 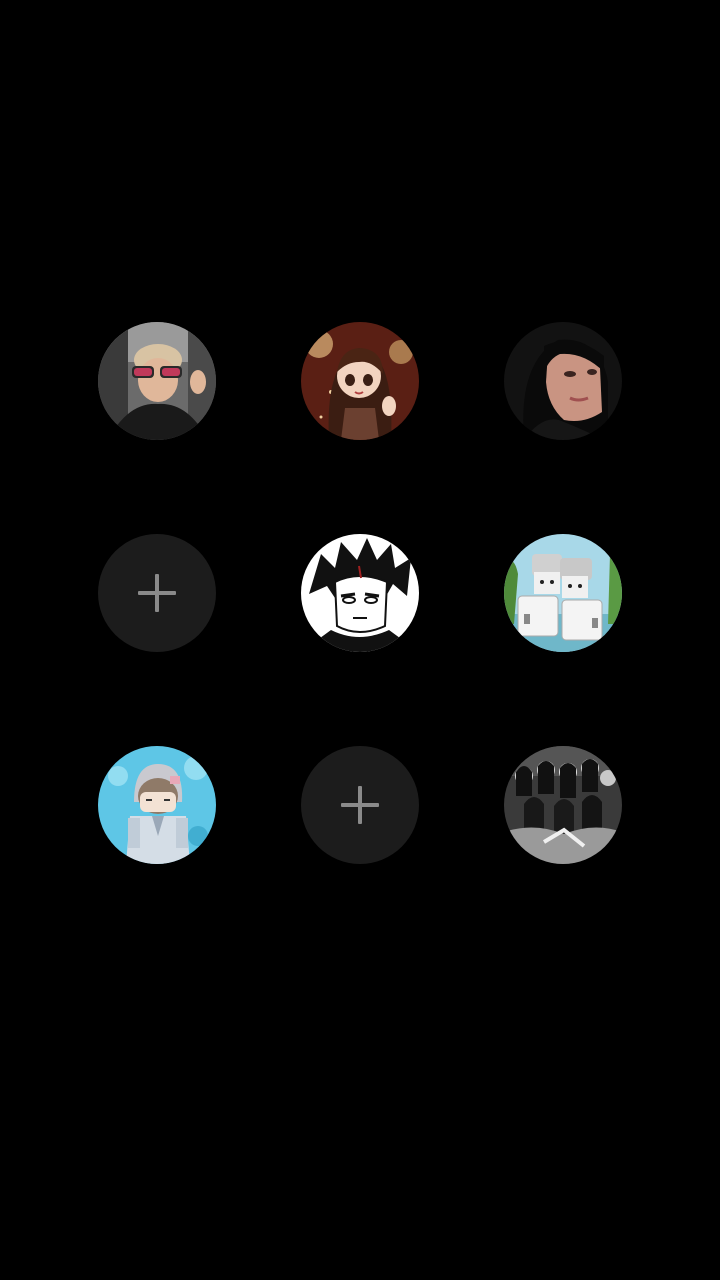 I want to click on profile-photo-boy-sunglasses, so click(x=157, y=381).